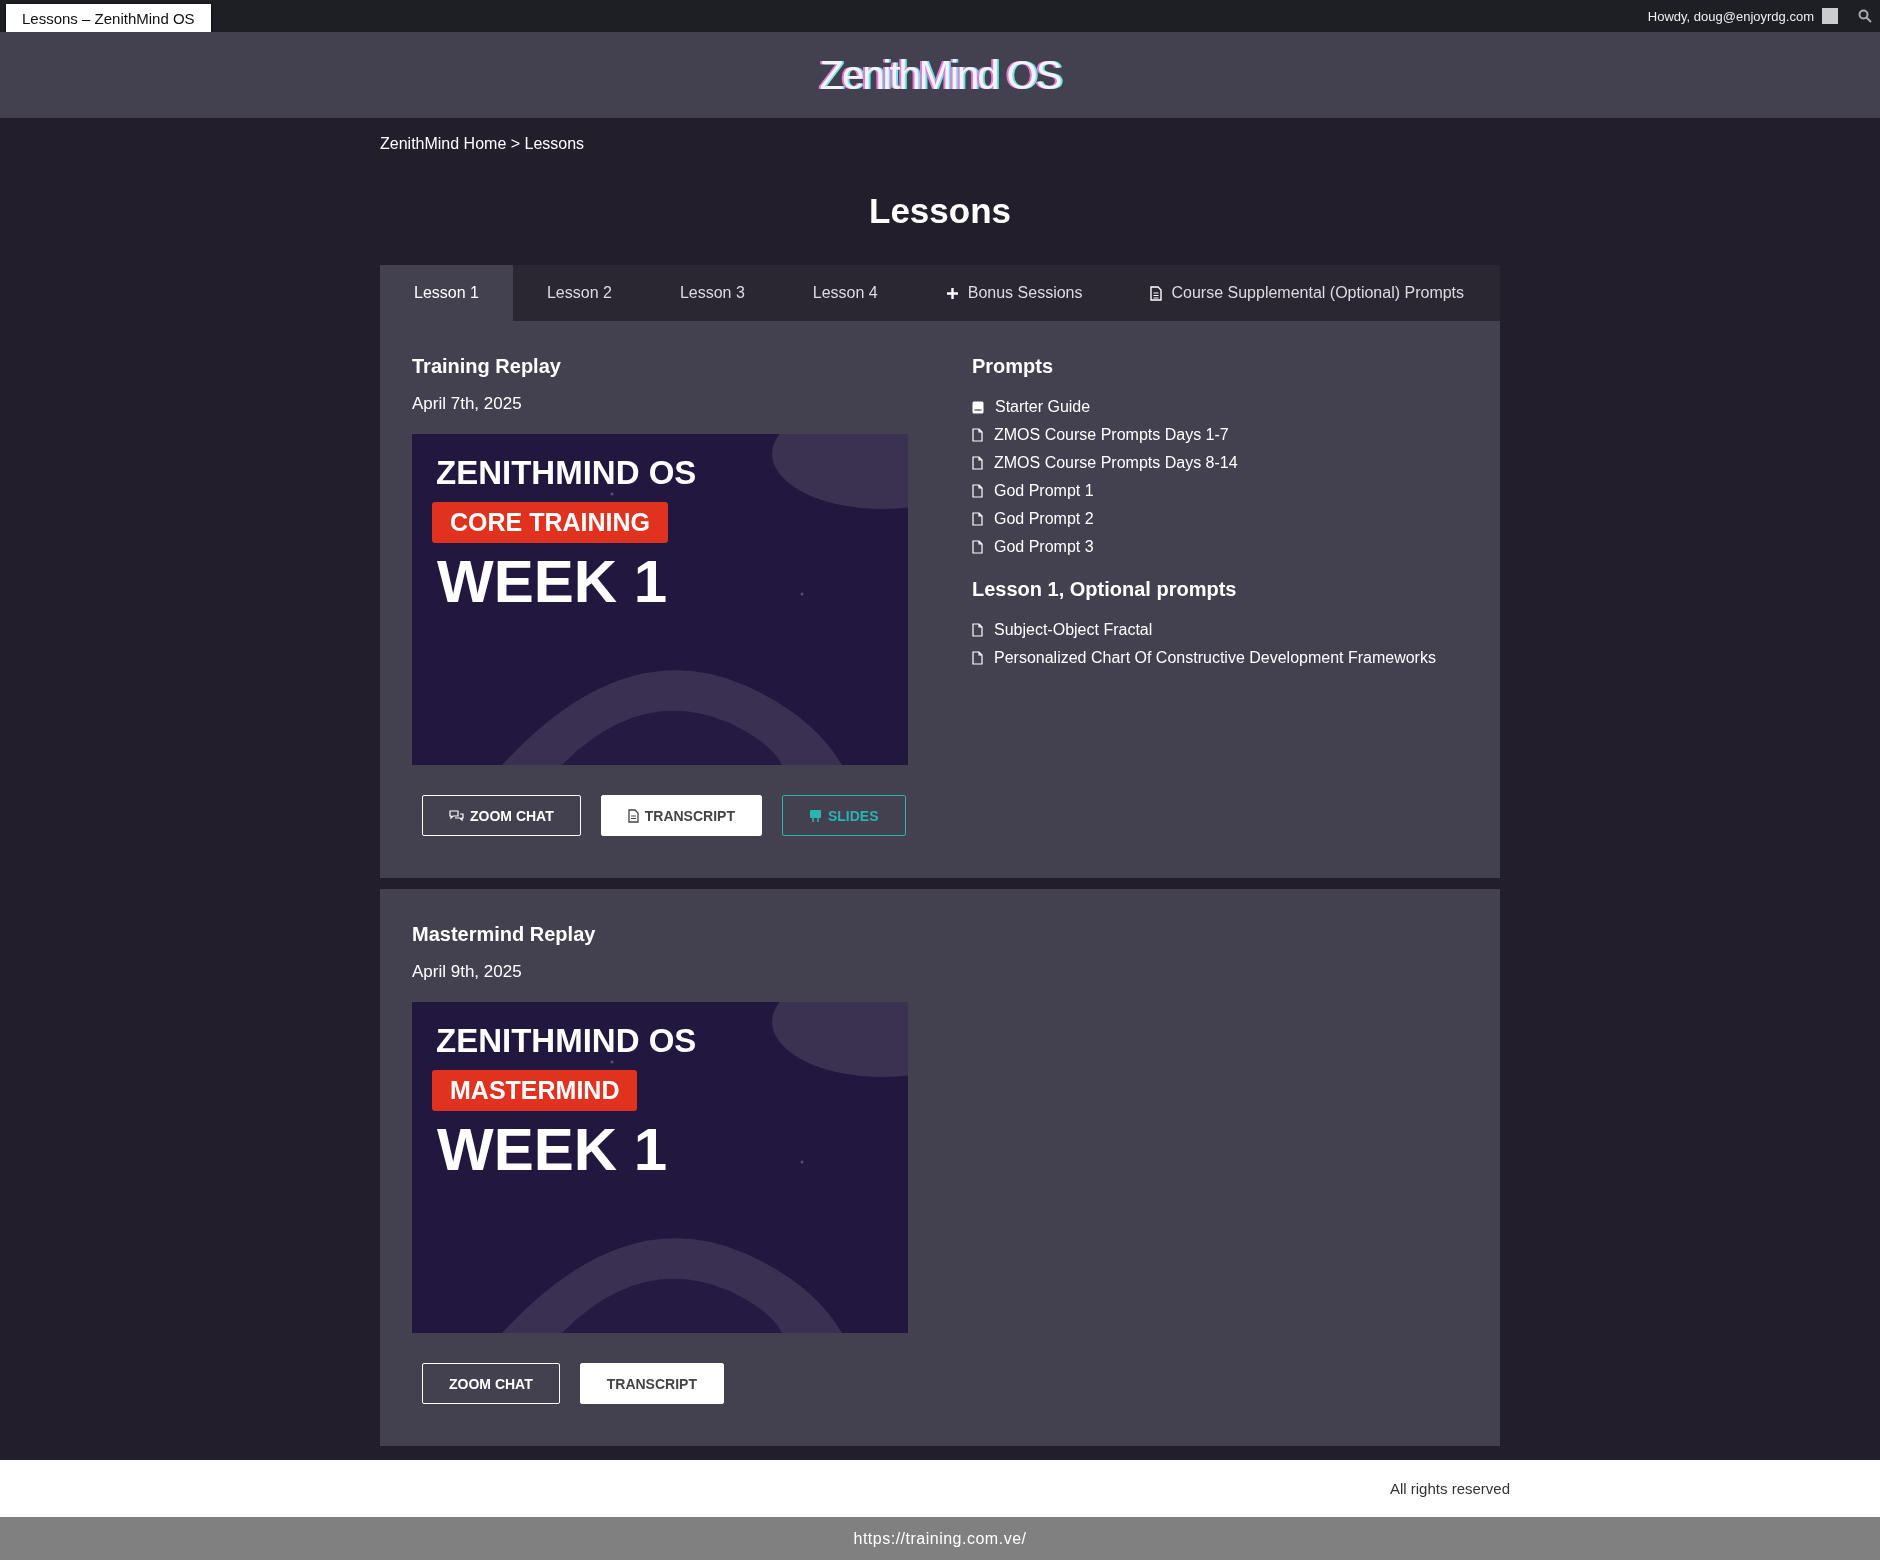 The width and height of the screenshot is (1880, 1560). Describe the element at coordinates (1116, 463) in the screenshot. I see `prompt-link: ZMOS Course Prompts Days 8-14` at that location.